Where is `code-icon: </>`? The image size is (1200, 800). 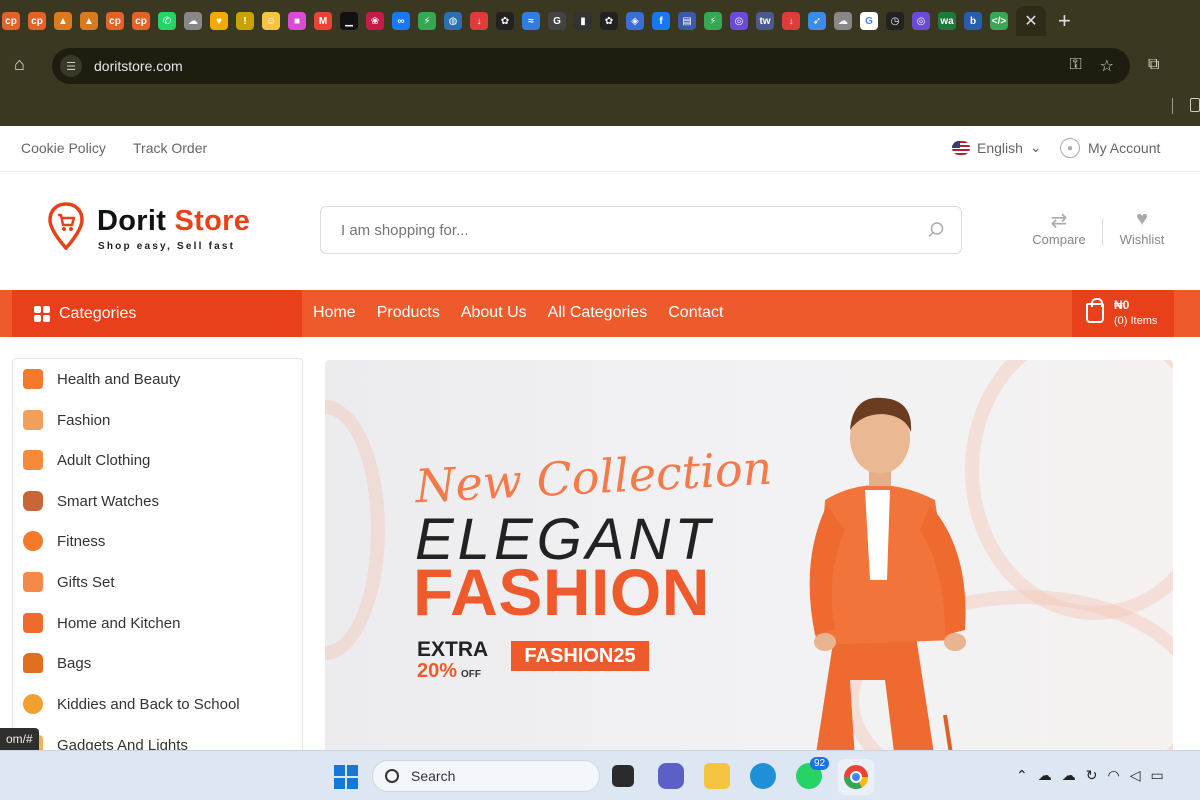
code-icon: </> is located at coordinates (999, 21).